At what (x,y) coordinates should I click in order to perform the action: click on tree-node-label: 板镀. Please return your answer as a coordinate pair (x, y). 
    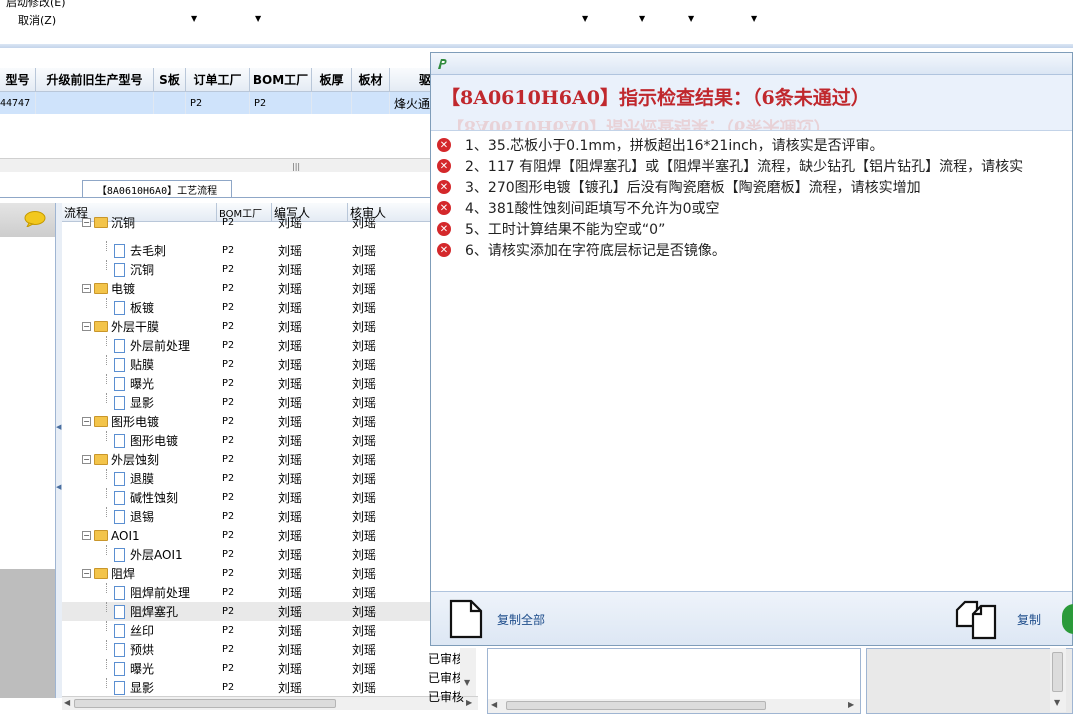
    Looking at the image, I should click on (142, 308).